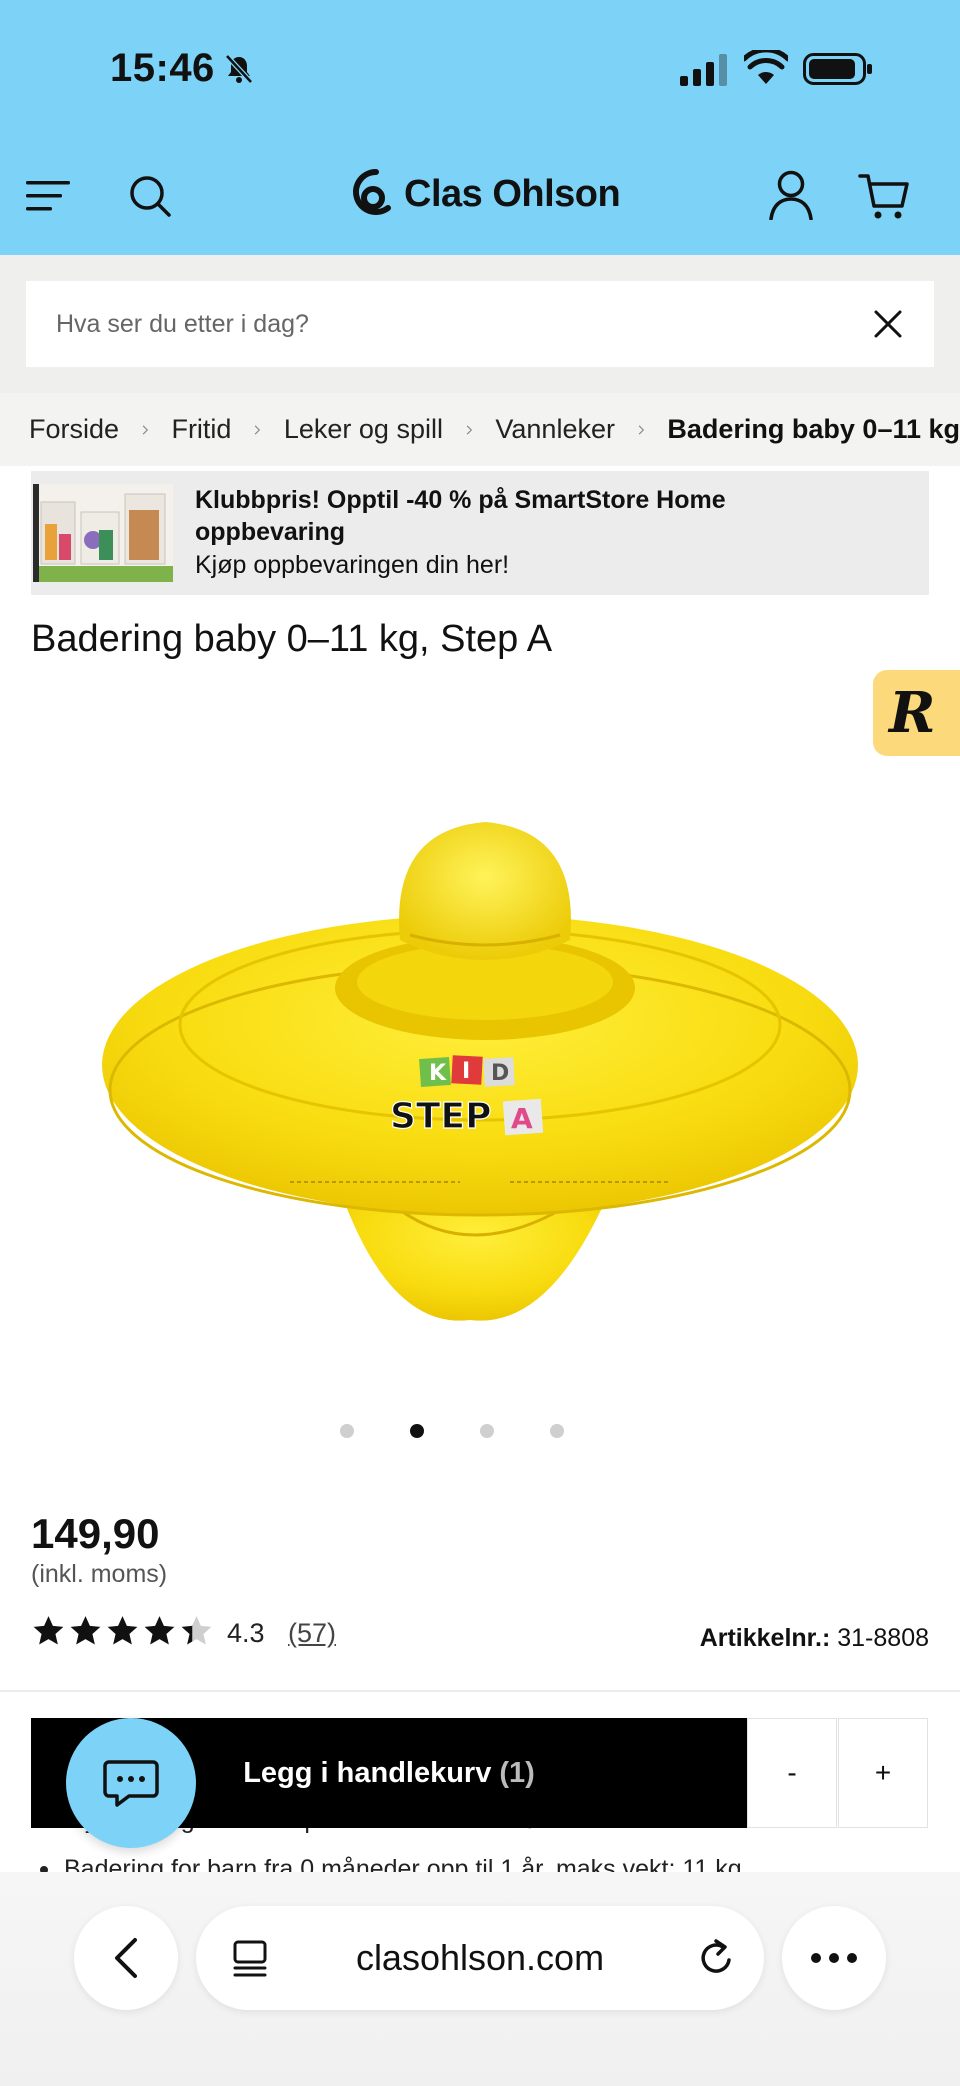  I want to click on search-box, so click(480, 324).